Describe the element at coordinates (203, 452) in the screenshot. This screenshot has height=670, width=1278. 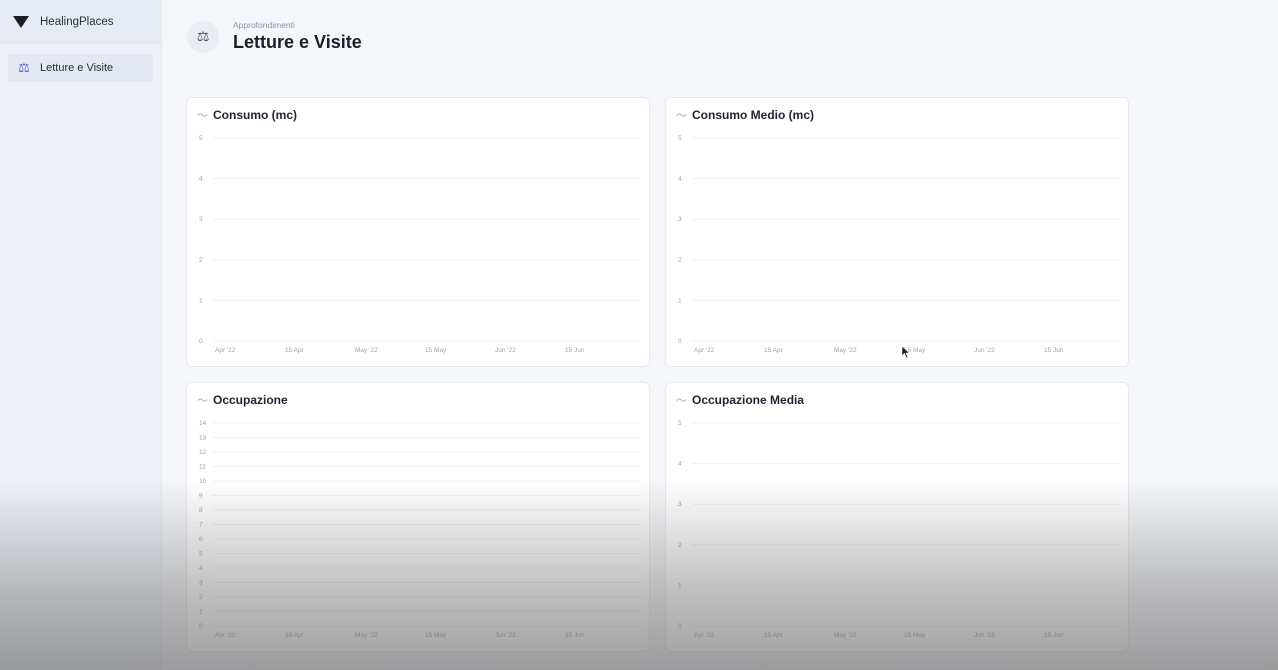
I see `y-tick-label: 12` at that location.